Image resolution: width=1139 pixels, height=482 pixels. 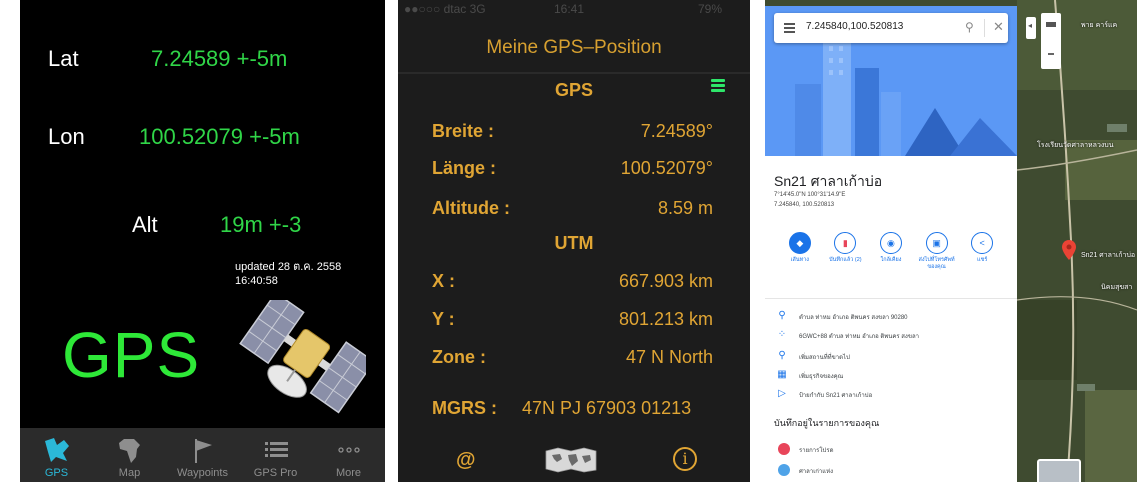 I want to click on add-business-row: ▦ เพิ่มธุรกิจของคุณ, so click(x=891, y=377).